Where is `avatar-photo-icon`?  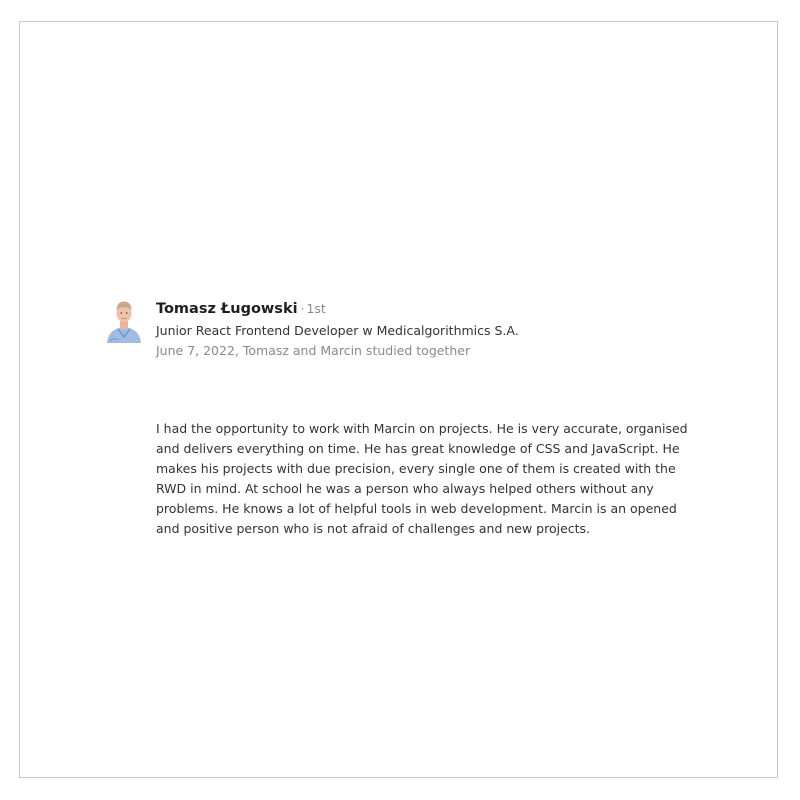
avatar-photo-icon is located at coordinates (124, 322).